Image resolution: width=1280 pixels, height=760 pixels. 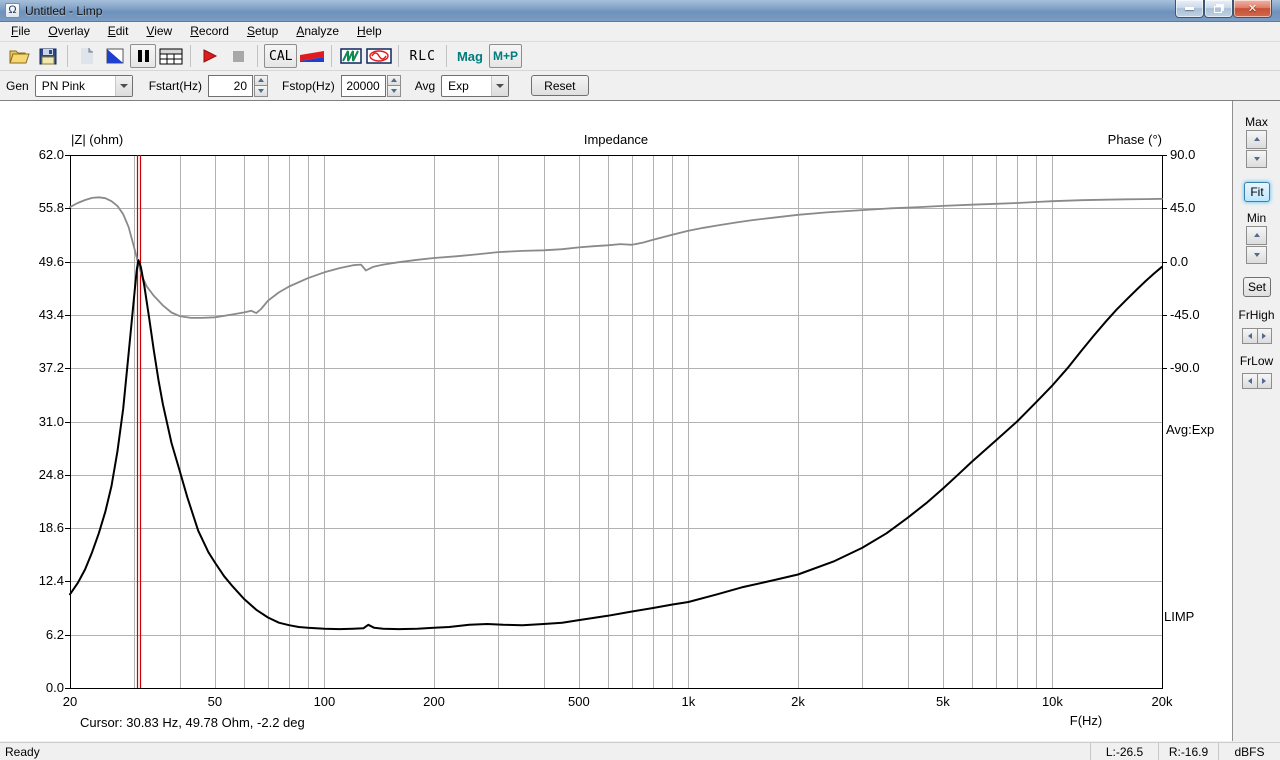 I want to click on rlc-meter-button: RLC, so click(x=422, y=56).